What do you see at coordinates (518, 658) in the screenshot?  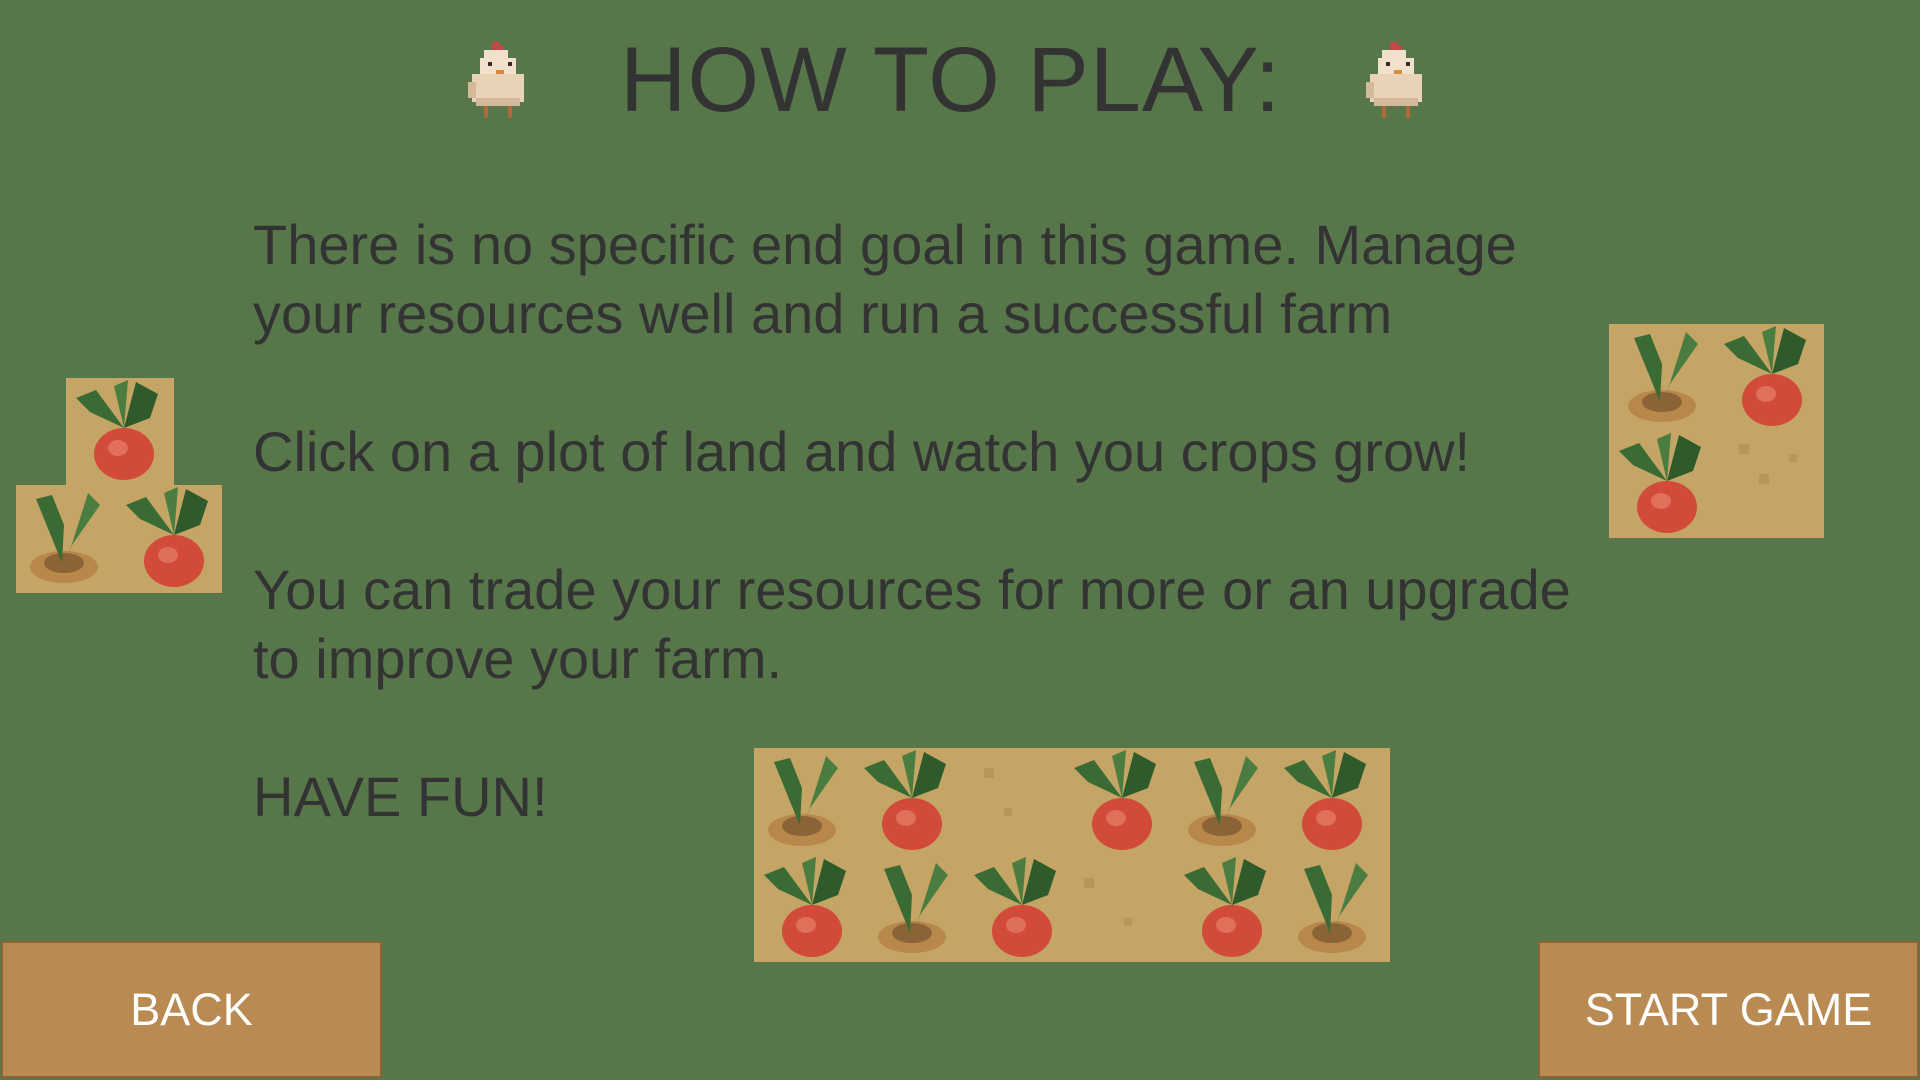 I see `trade-text-line-2: to improve your farm.` at bounding box center [518, 658].